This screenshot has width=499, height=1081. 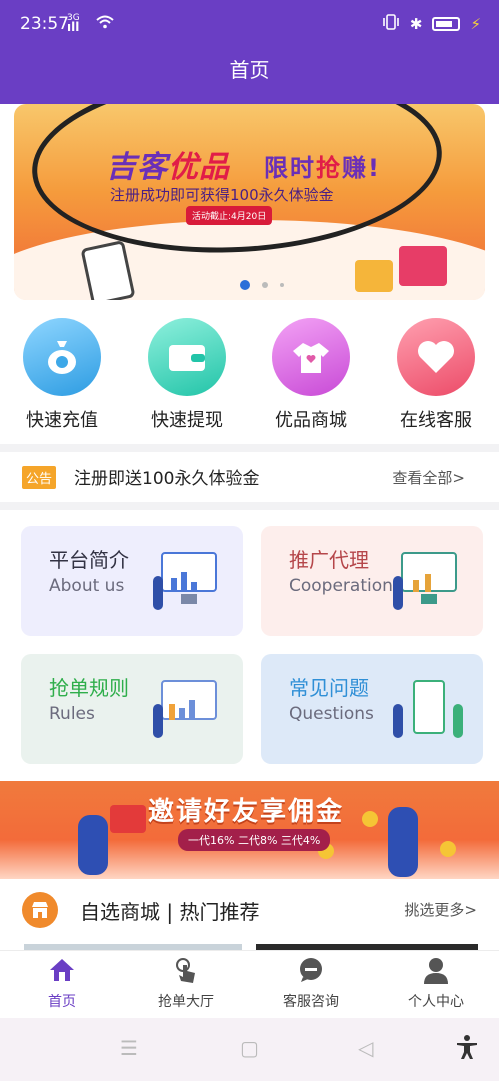 I want to click on bottom-tab-bar: 首页 抢单大厅 客服咨询 个人中心, so click(x=249, y=984).